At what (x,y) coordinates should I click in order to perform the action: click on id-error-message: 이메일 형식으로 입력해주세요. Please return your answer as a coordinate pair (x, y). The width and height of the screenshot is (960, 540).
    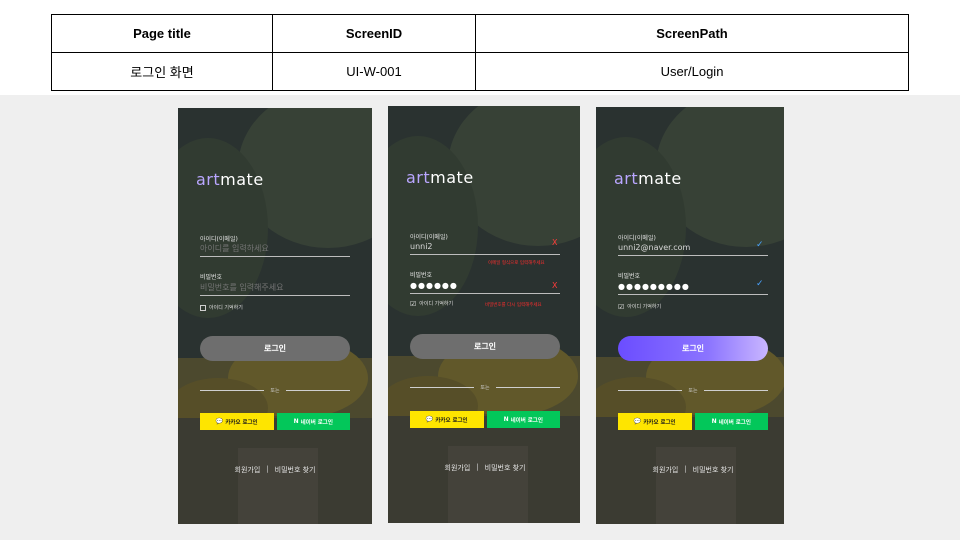
    Looking at the image, I should click on (516, 263).